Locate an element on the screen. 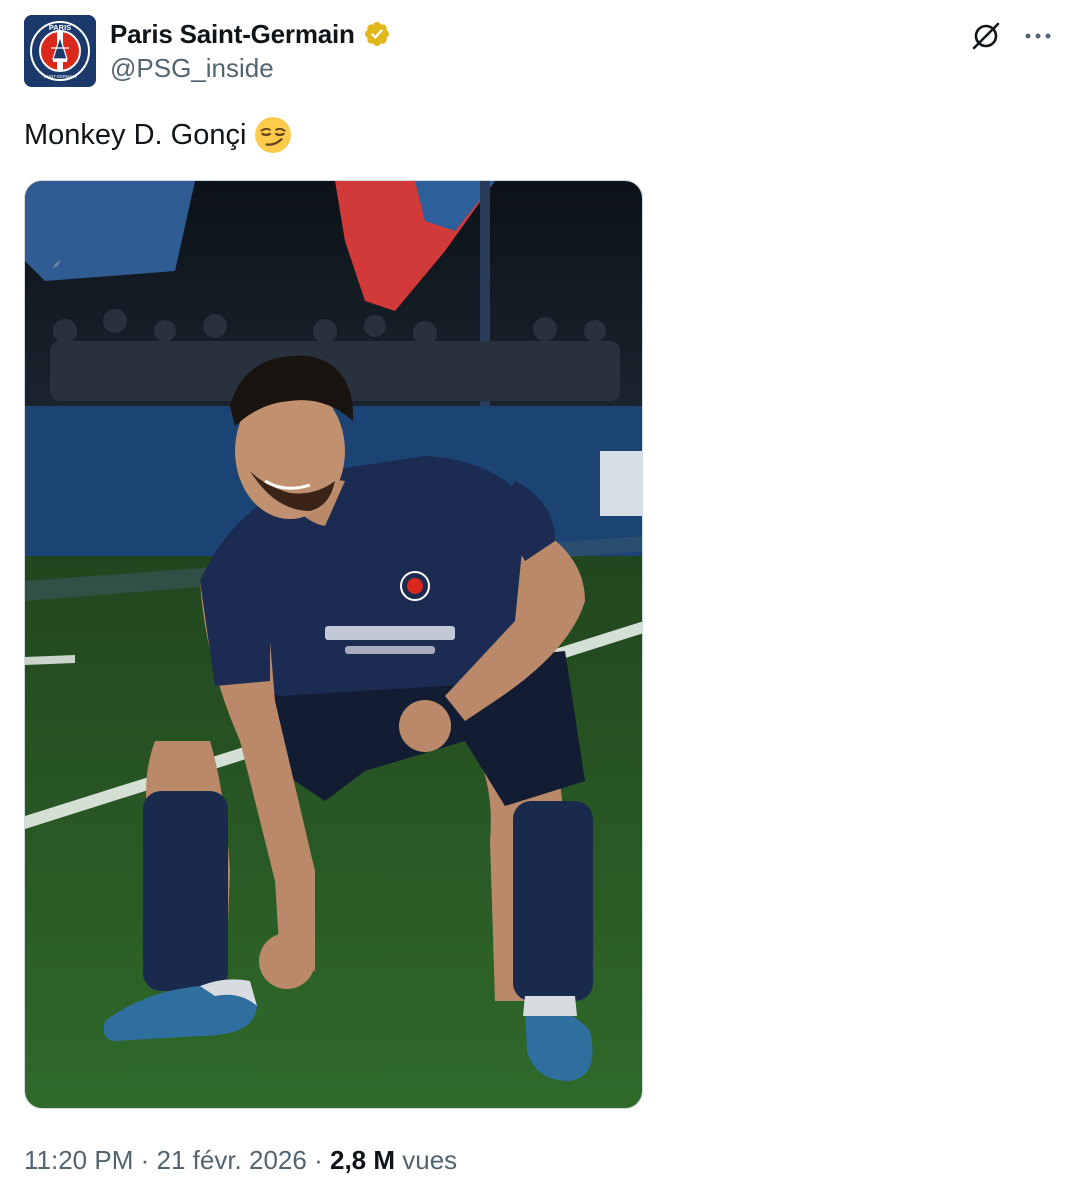 The width and height of the screenshot is (1073, 1200). psg-crest-icon: PARIS SAINT-GERMAIN is located at coordinates (60, 51).